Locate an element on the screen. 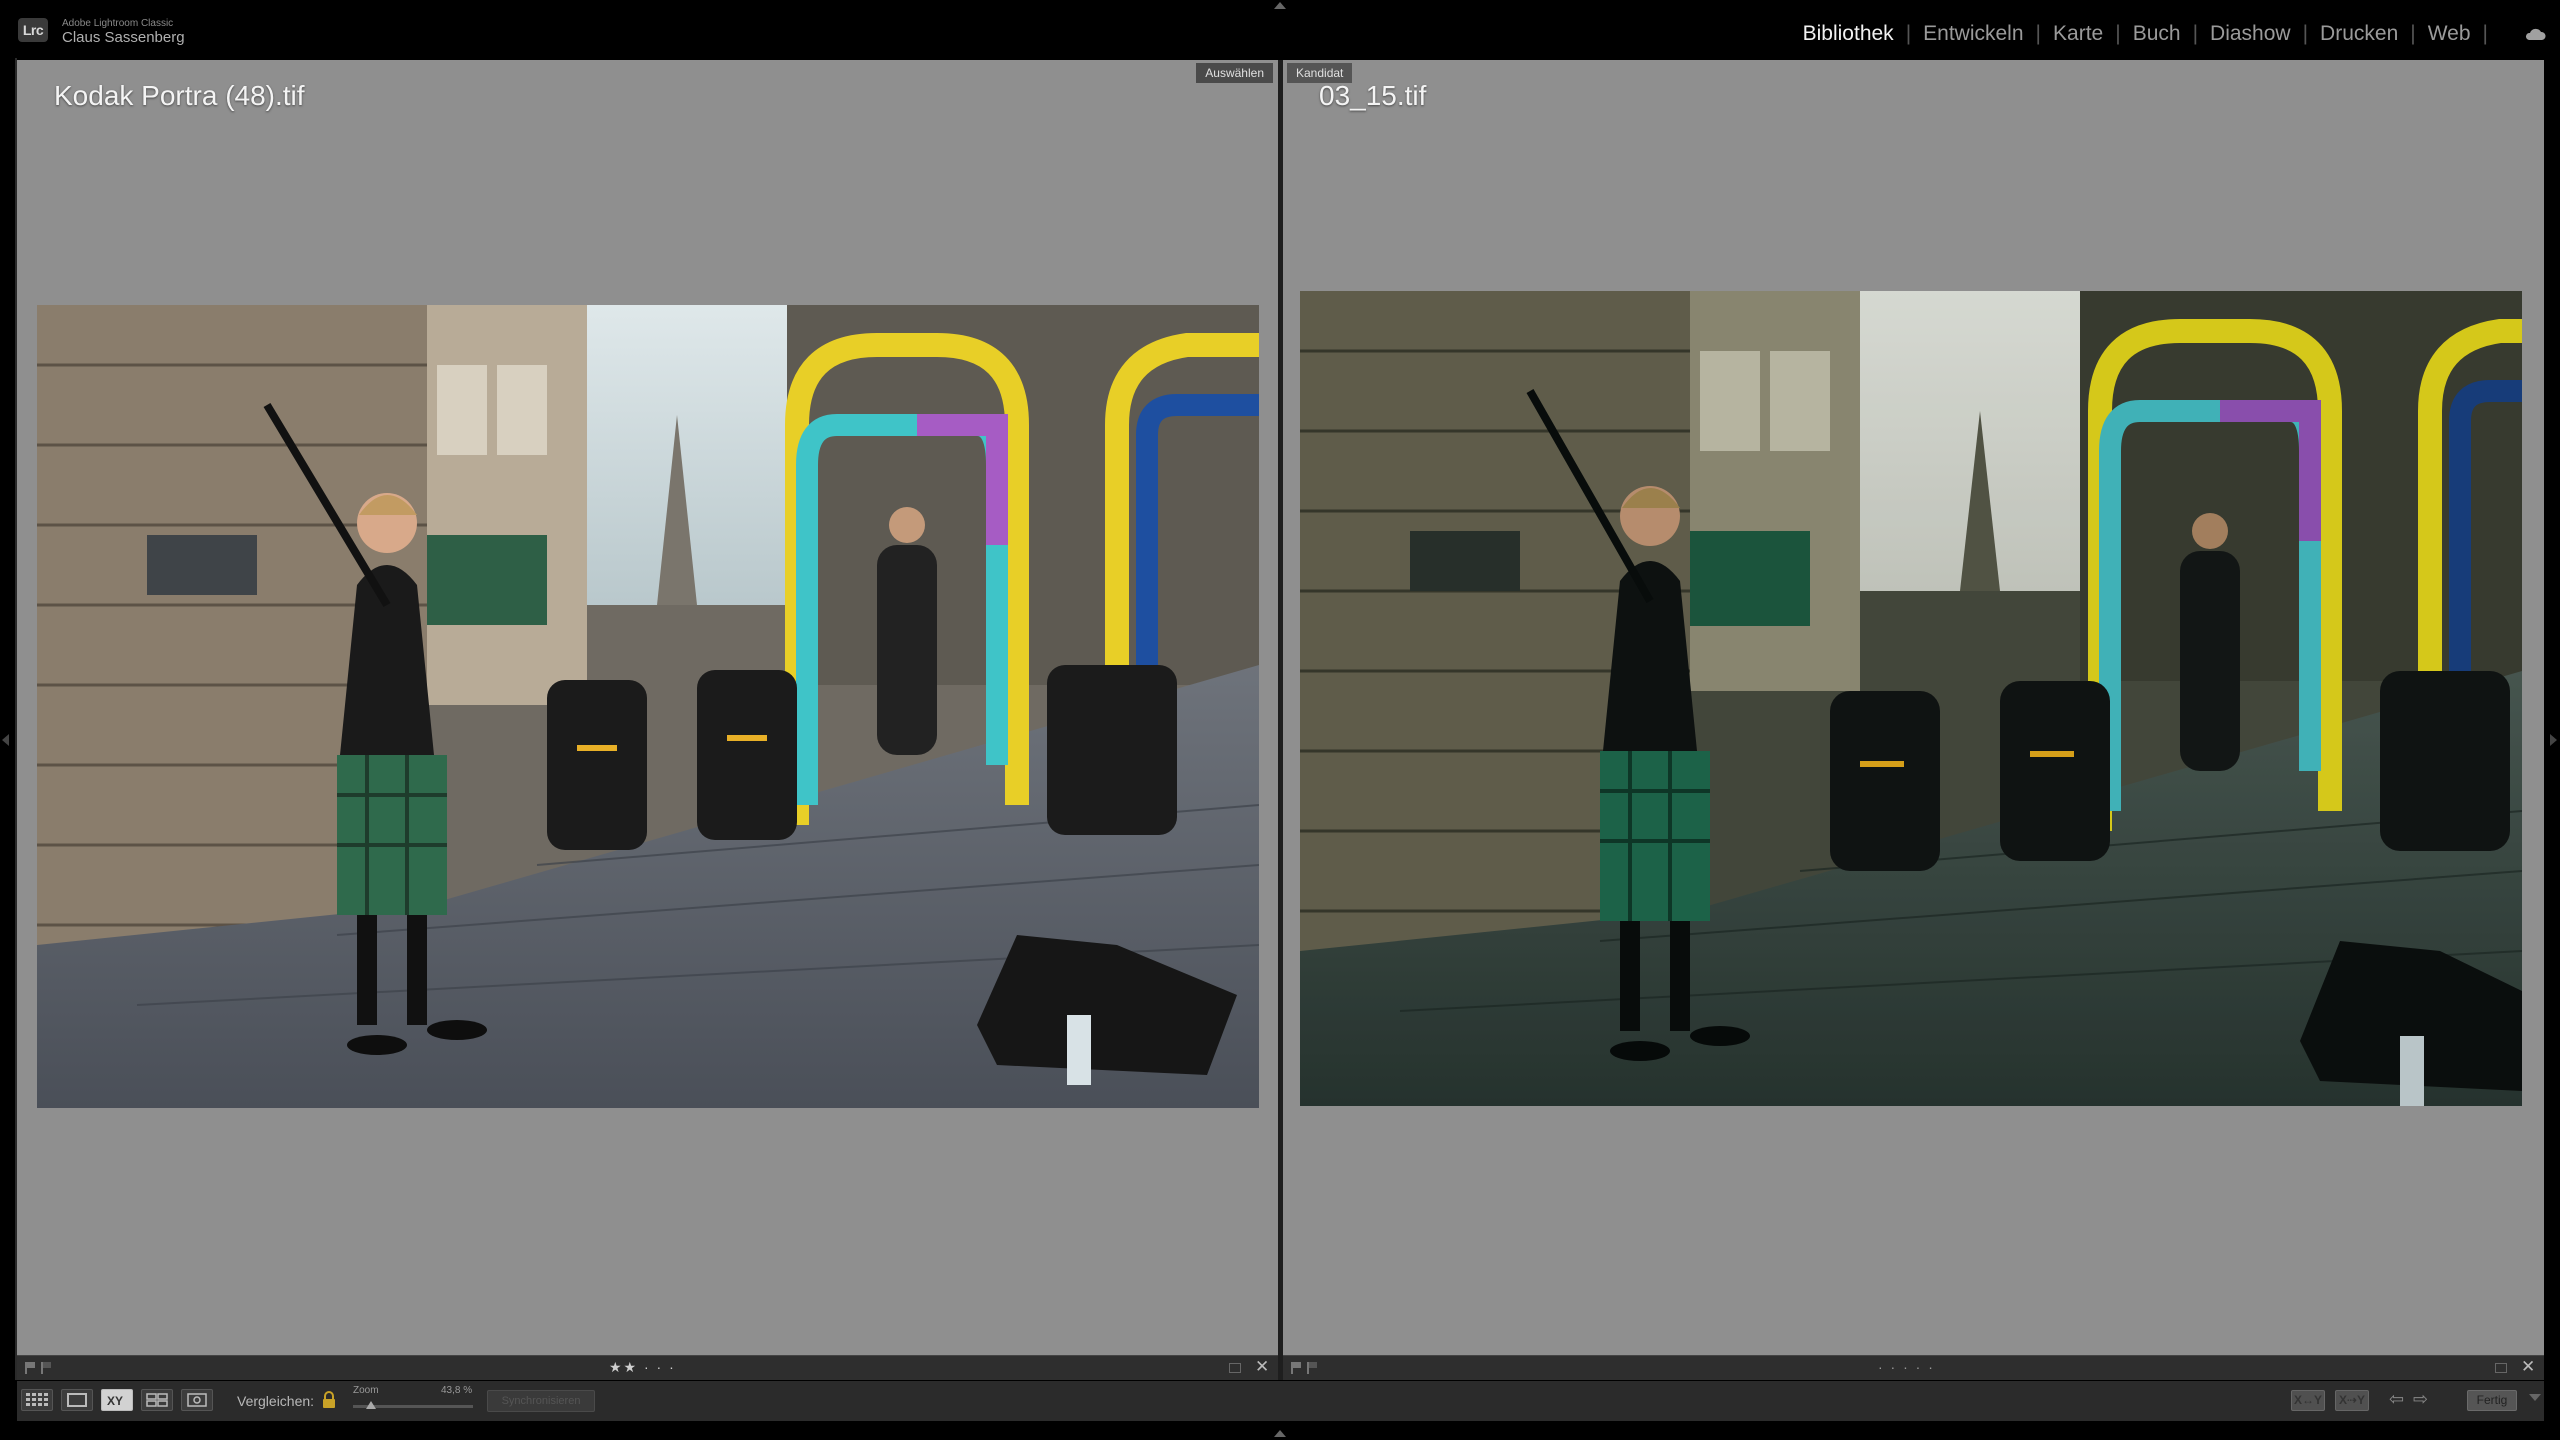 The image size is (2560, 1440). loupe-view-button is located at coordinates (77, 1400).